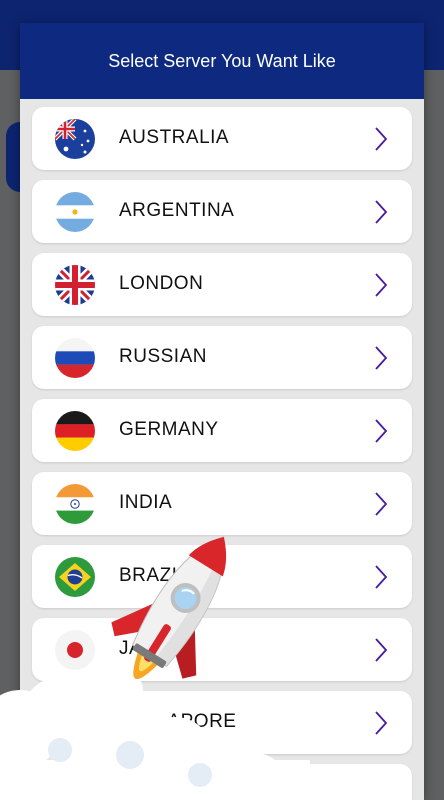 The height and width of the screenshot is (800, 444). What do you see at coordinates (75, 504) in the screenshot?
I see `india-flag-icon` at bounding box center [75, 504].